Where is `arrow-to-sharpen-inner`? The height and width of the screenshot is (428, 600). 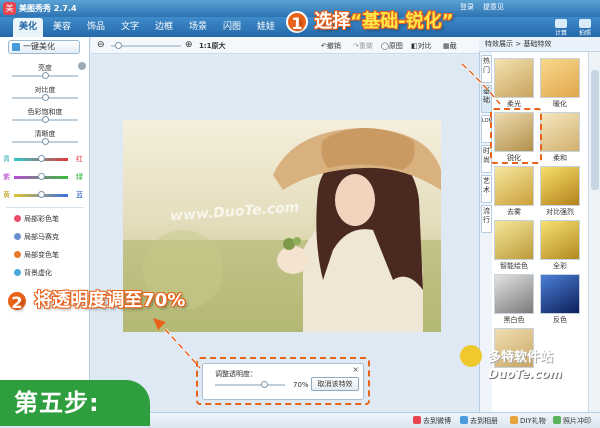
arrow-to-sharpen-inner is located at coordinates (481, 84).